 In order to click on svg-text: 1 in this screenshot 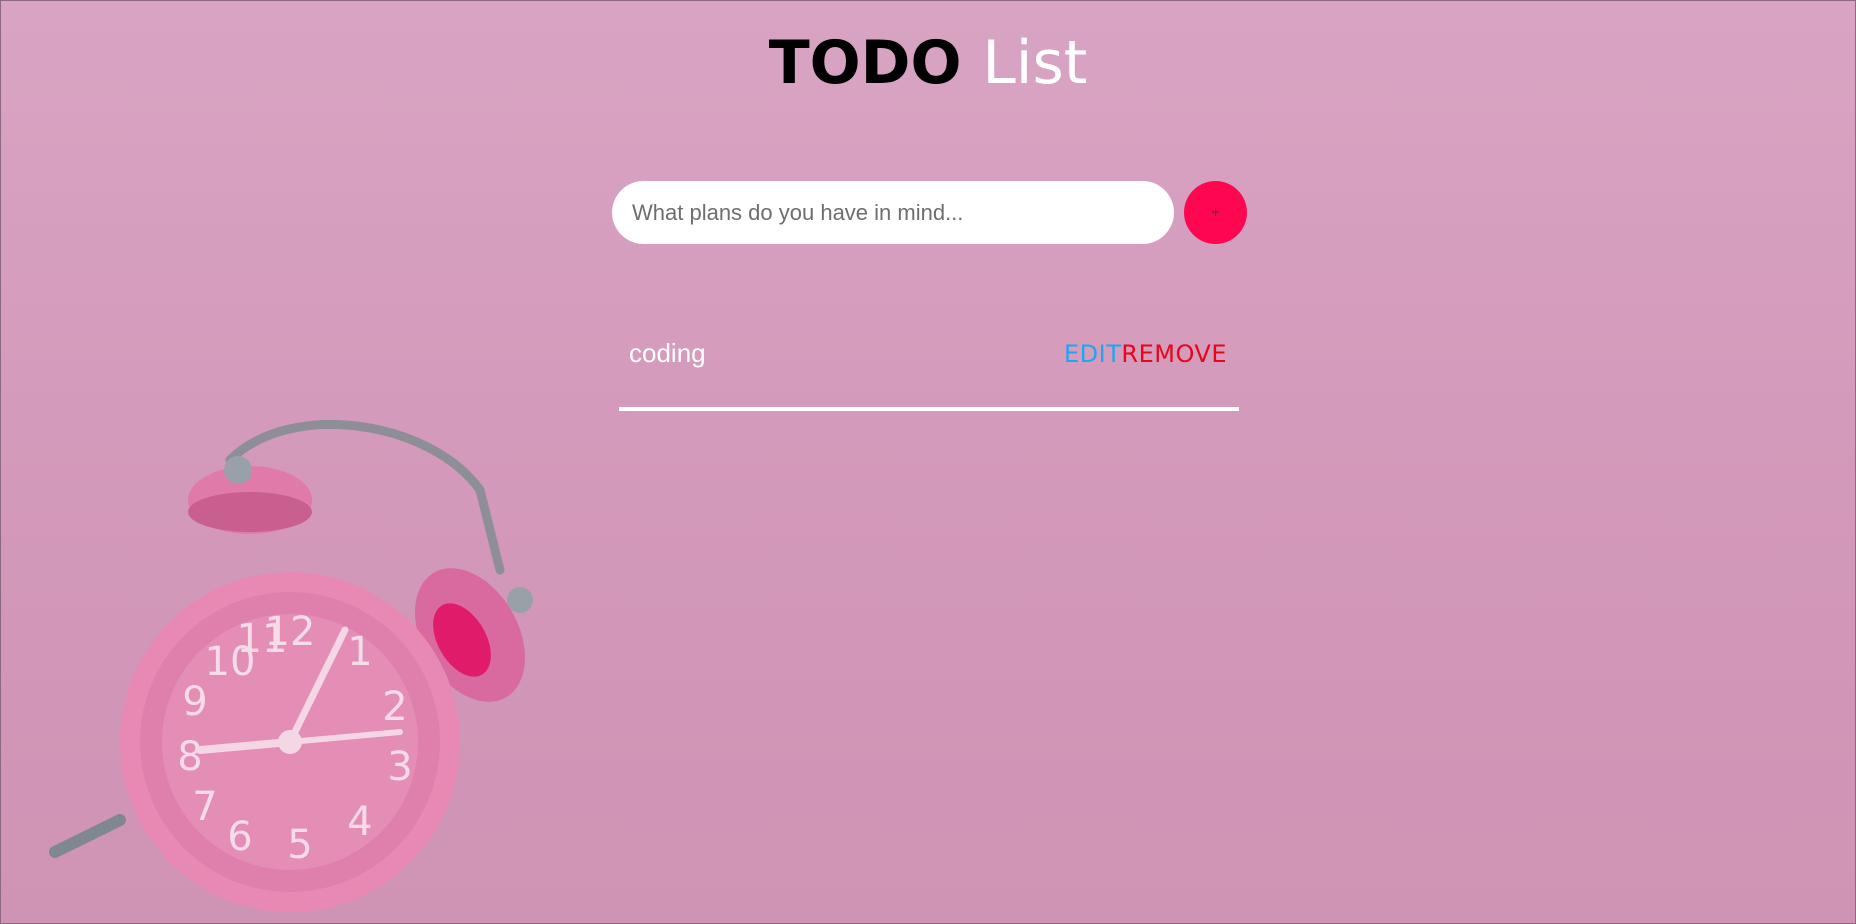, I will do `click(359, 652)`.